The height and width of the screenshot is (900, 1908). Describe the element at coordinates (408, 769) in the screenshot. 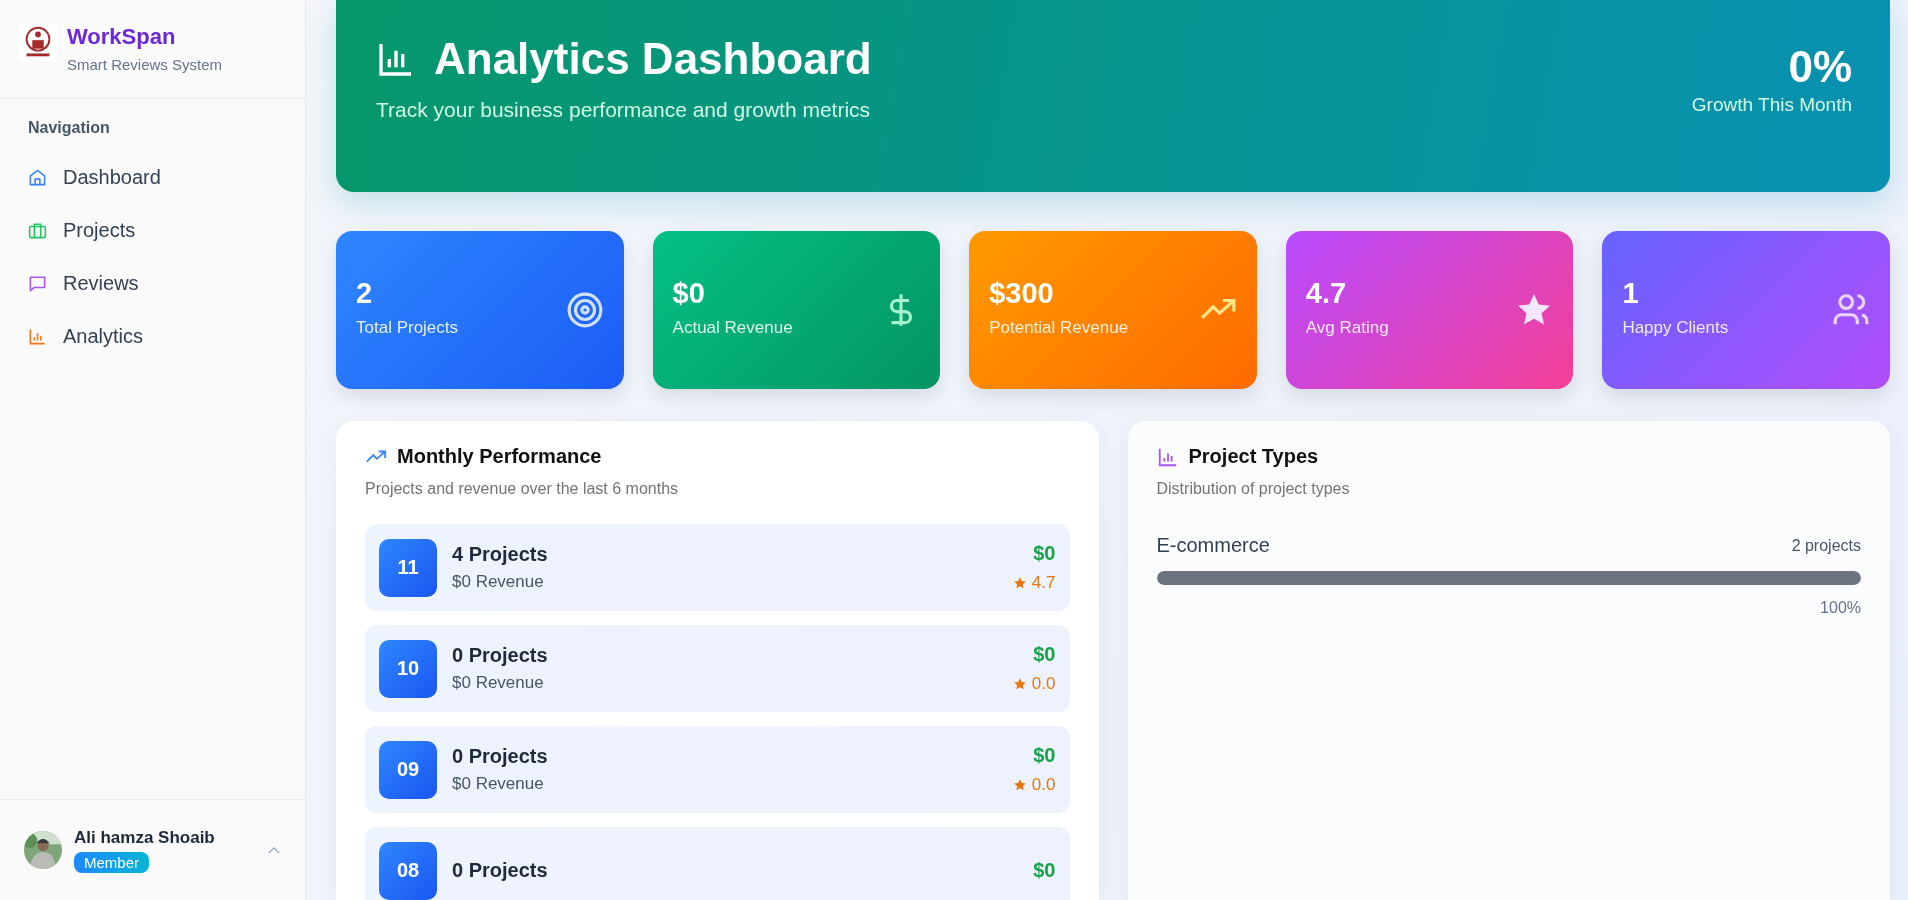

I see `month-badge: 09` at that location.